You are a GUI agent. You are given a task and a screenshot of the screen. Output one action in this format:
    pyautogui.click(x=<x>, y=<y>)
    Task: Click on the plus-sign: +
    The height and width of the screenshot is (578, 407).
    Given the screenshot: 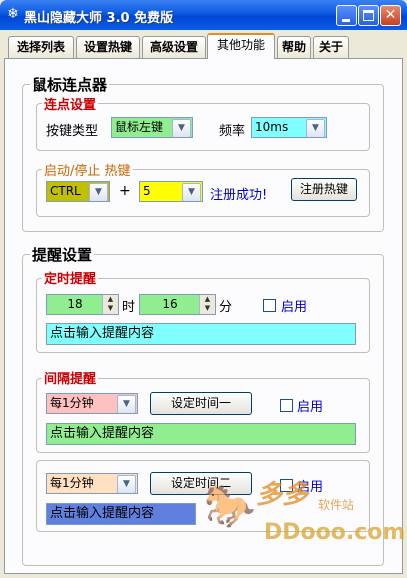 What is the action you would take?
    pyautogui.click(x=125, y=191)
    